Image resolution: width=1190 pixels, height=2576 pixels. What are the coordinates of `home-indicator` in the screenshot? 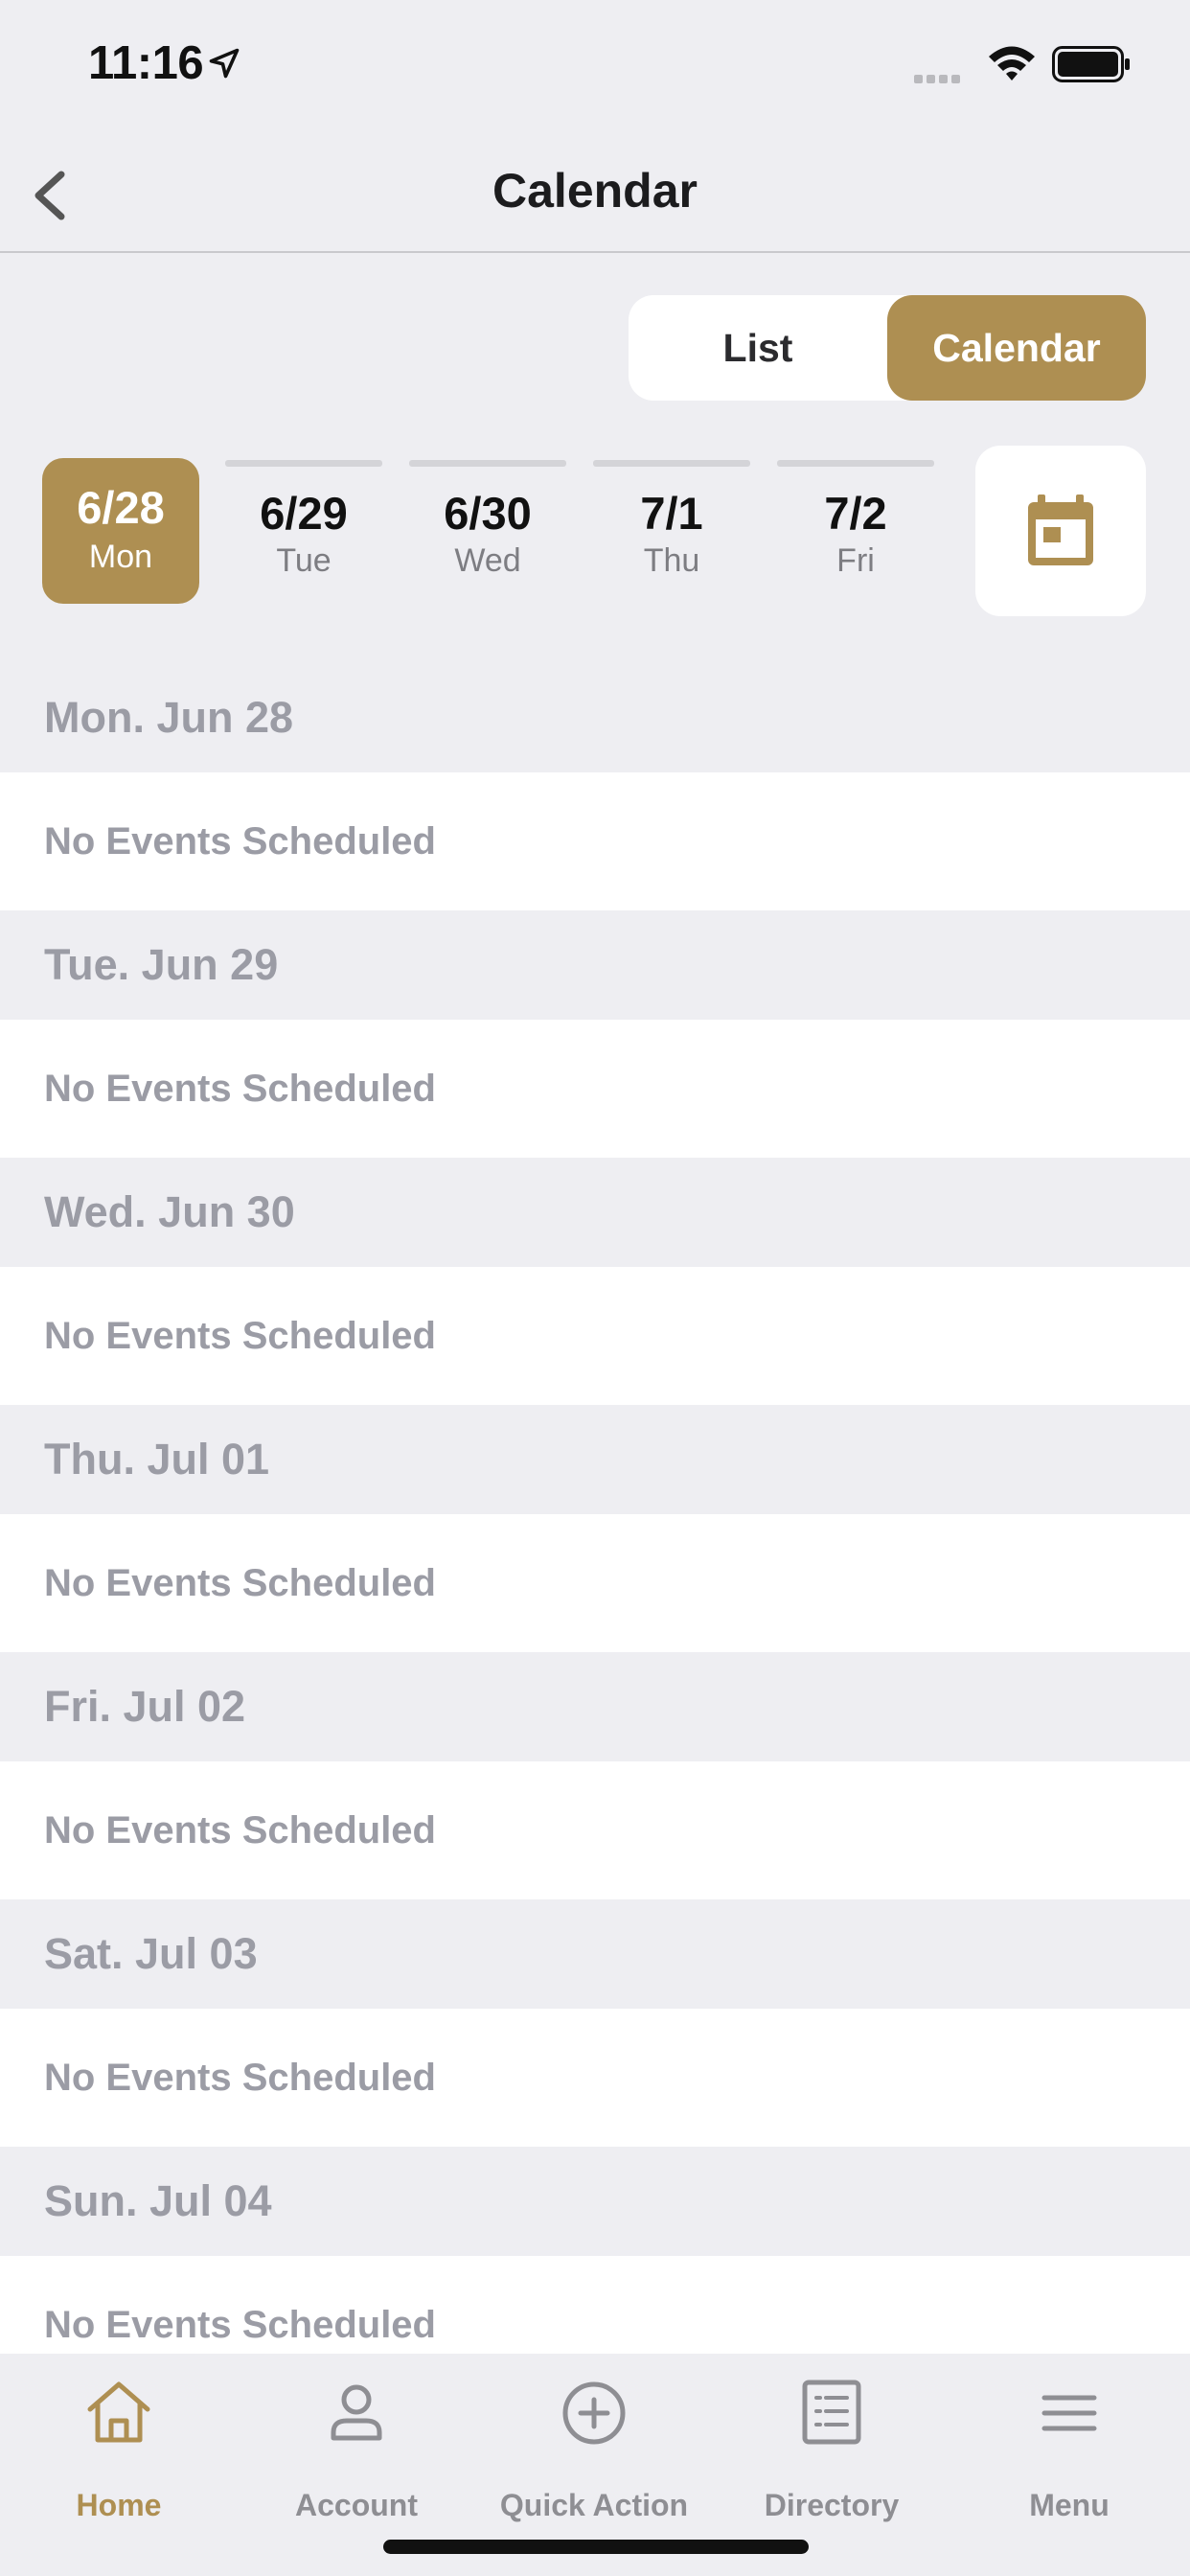 It's located at (596, 2547).